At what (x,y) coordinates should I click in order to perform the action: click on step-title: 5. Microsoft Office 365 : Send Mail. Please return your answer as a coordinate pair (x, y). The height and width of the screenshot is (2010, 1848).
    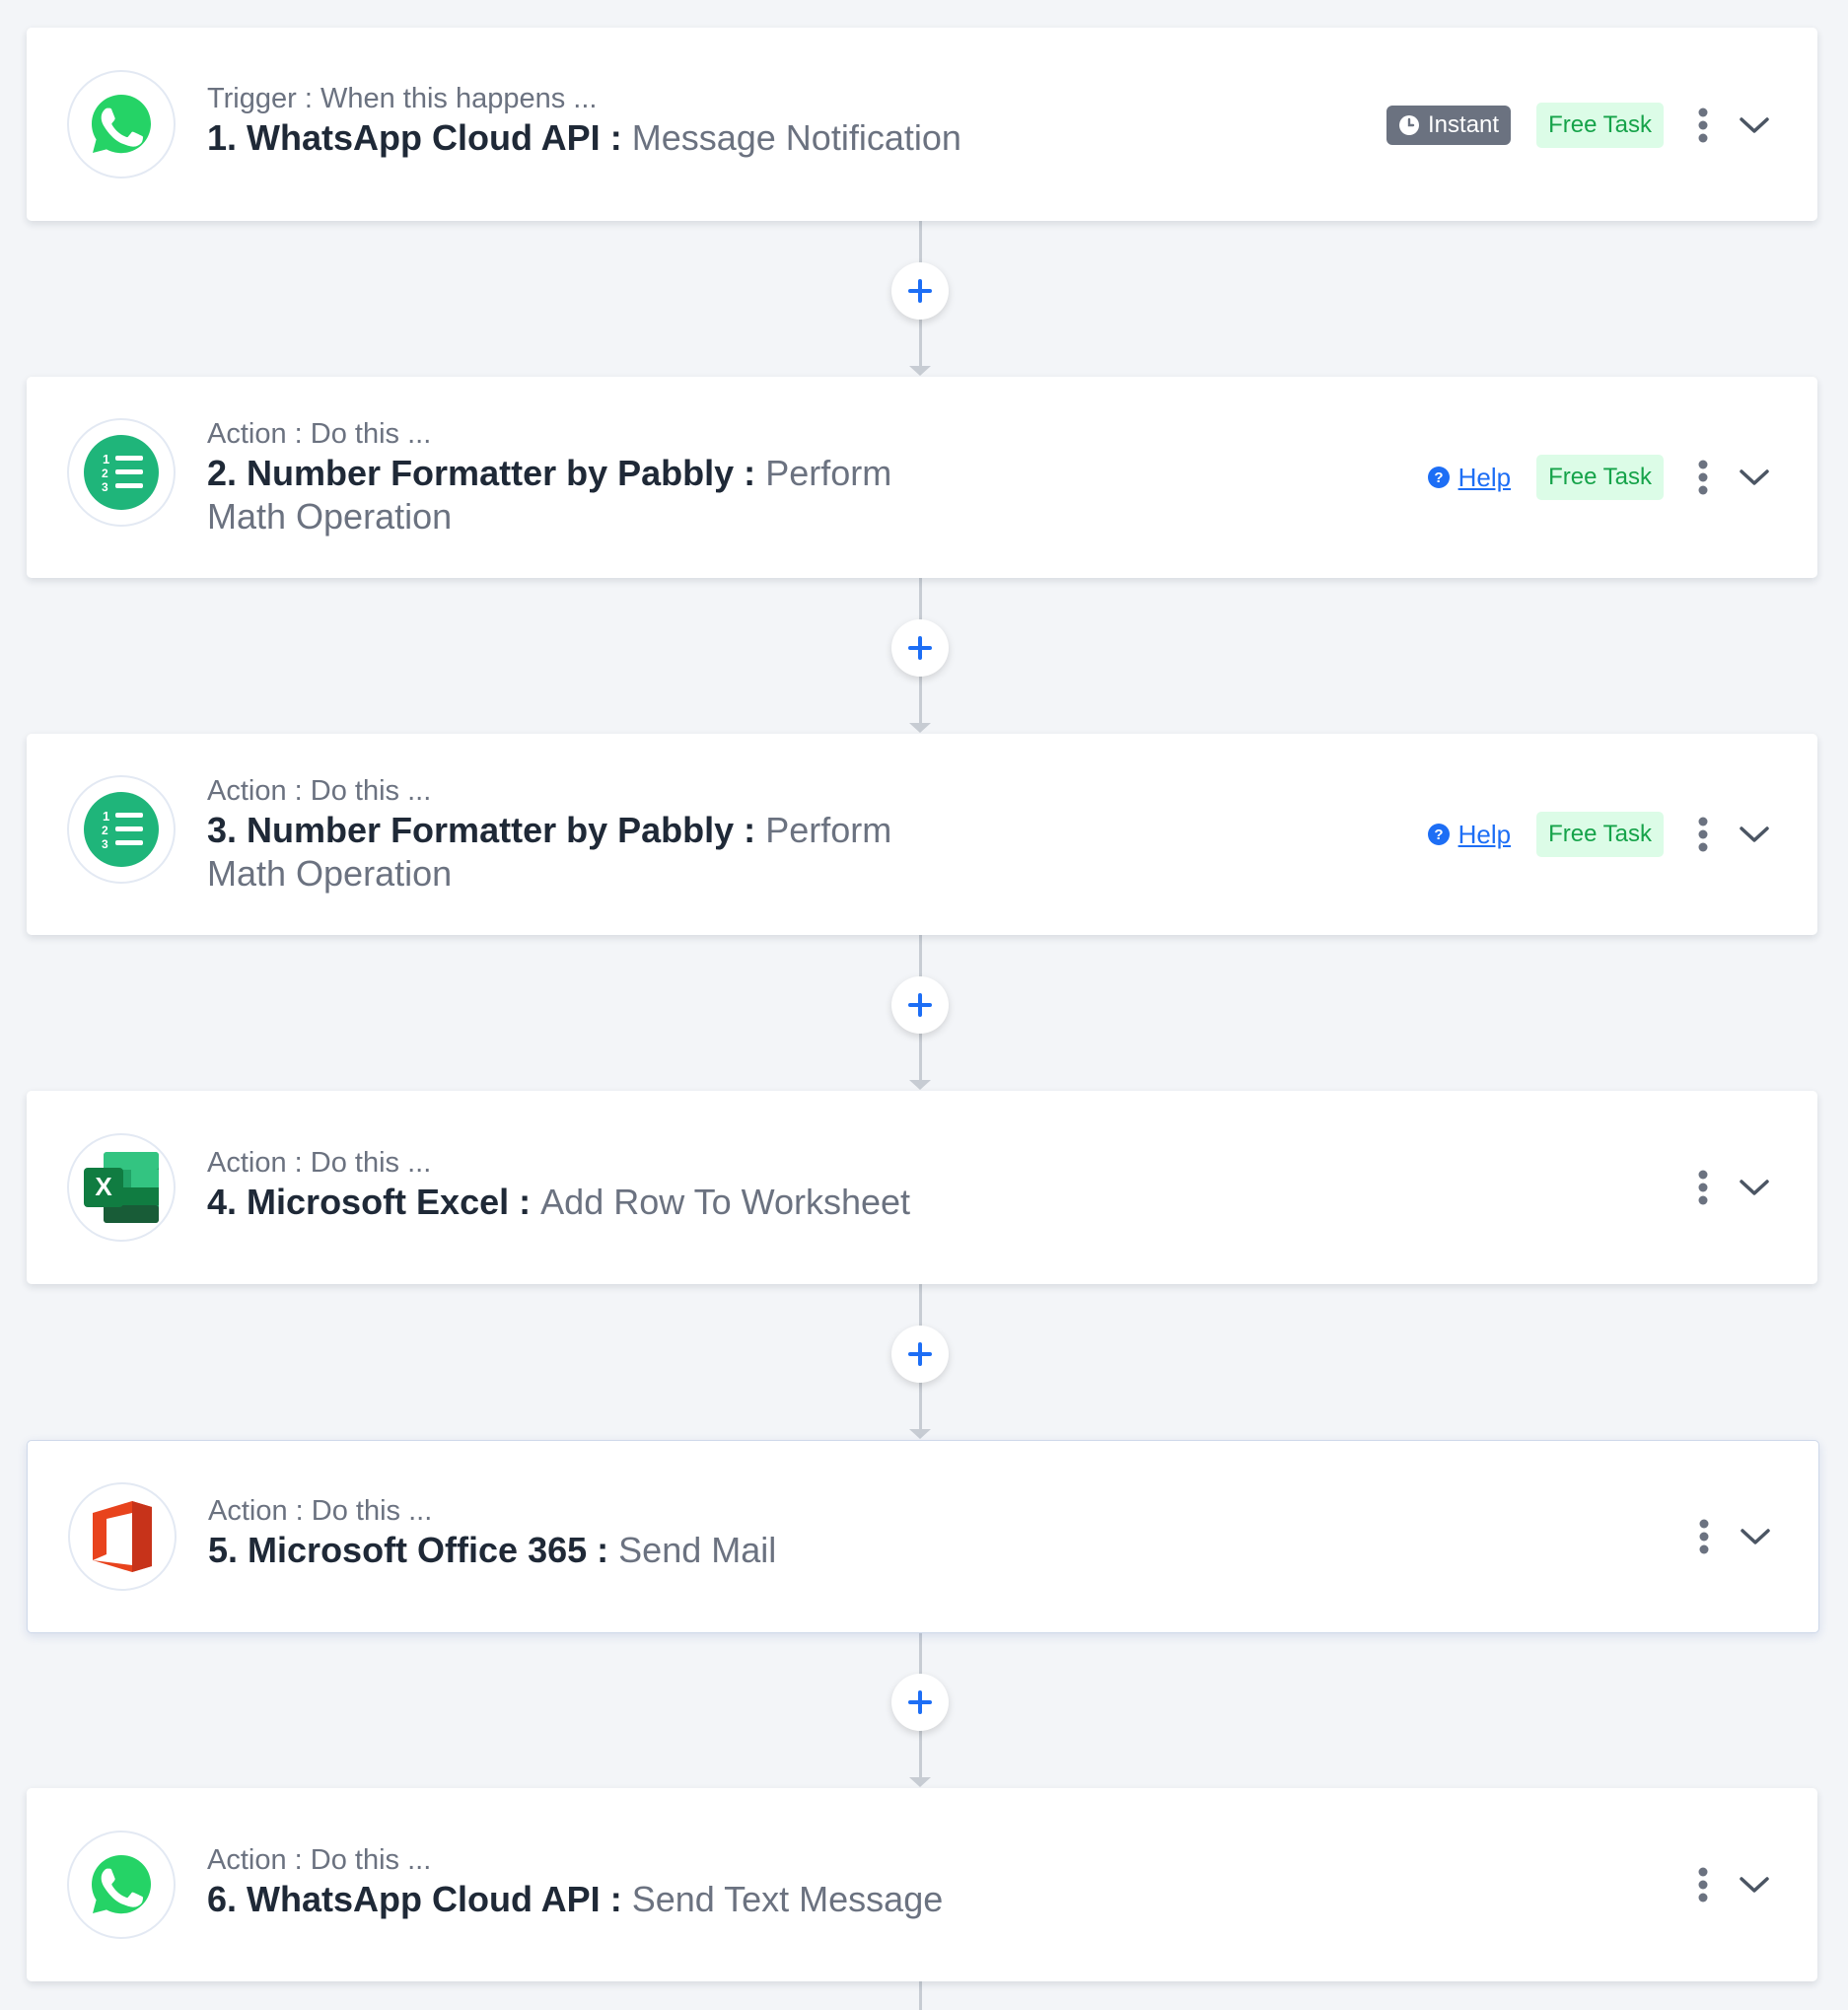
    Looking at the image, I should click on (592, 1551).